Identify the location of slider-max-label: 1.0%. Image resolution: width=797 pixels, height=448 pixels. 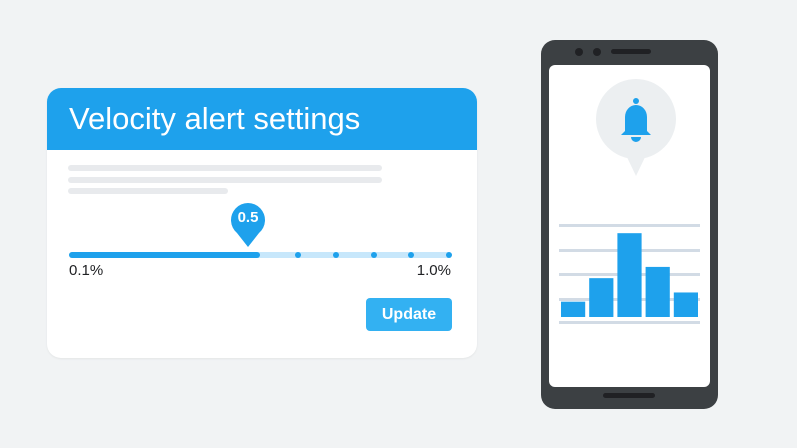
(433, 270).